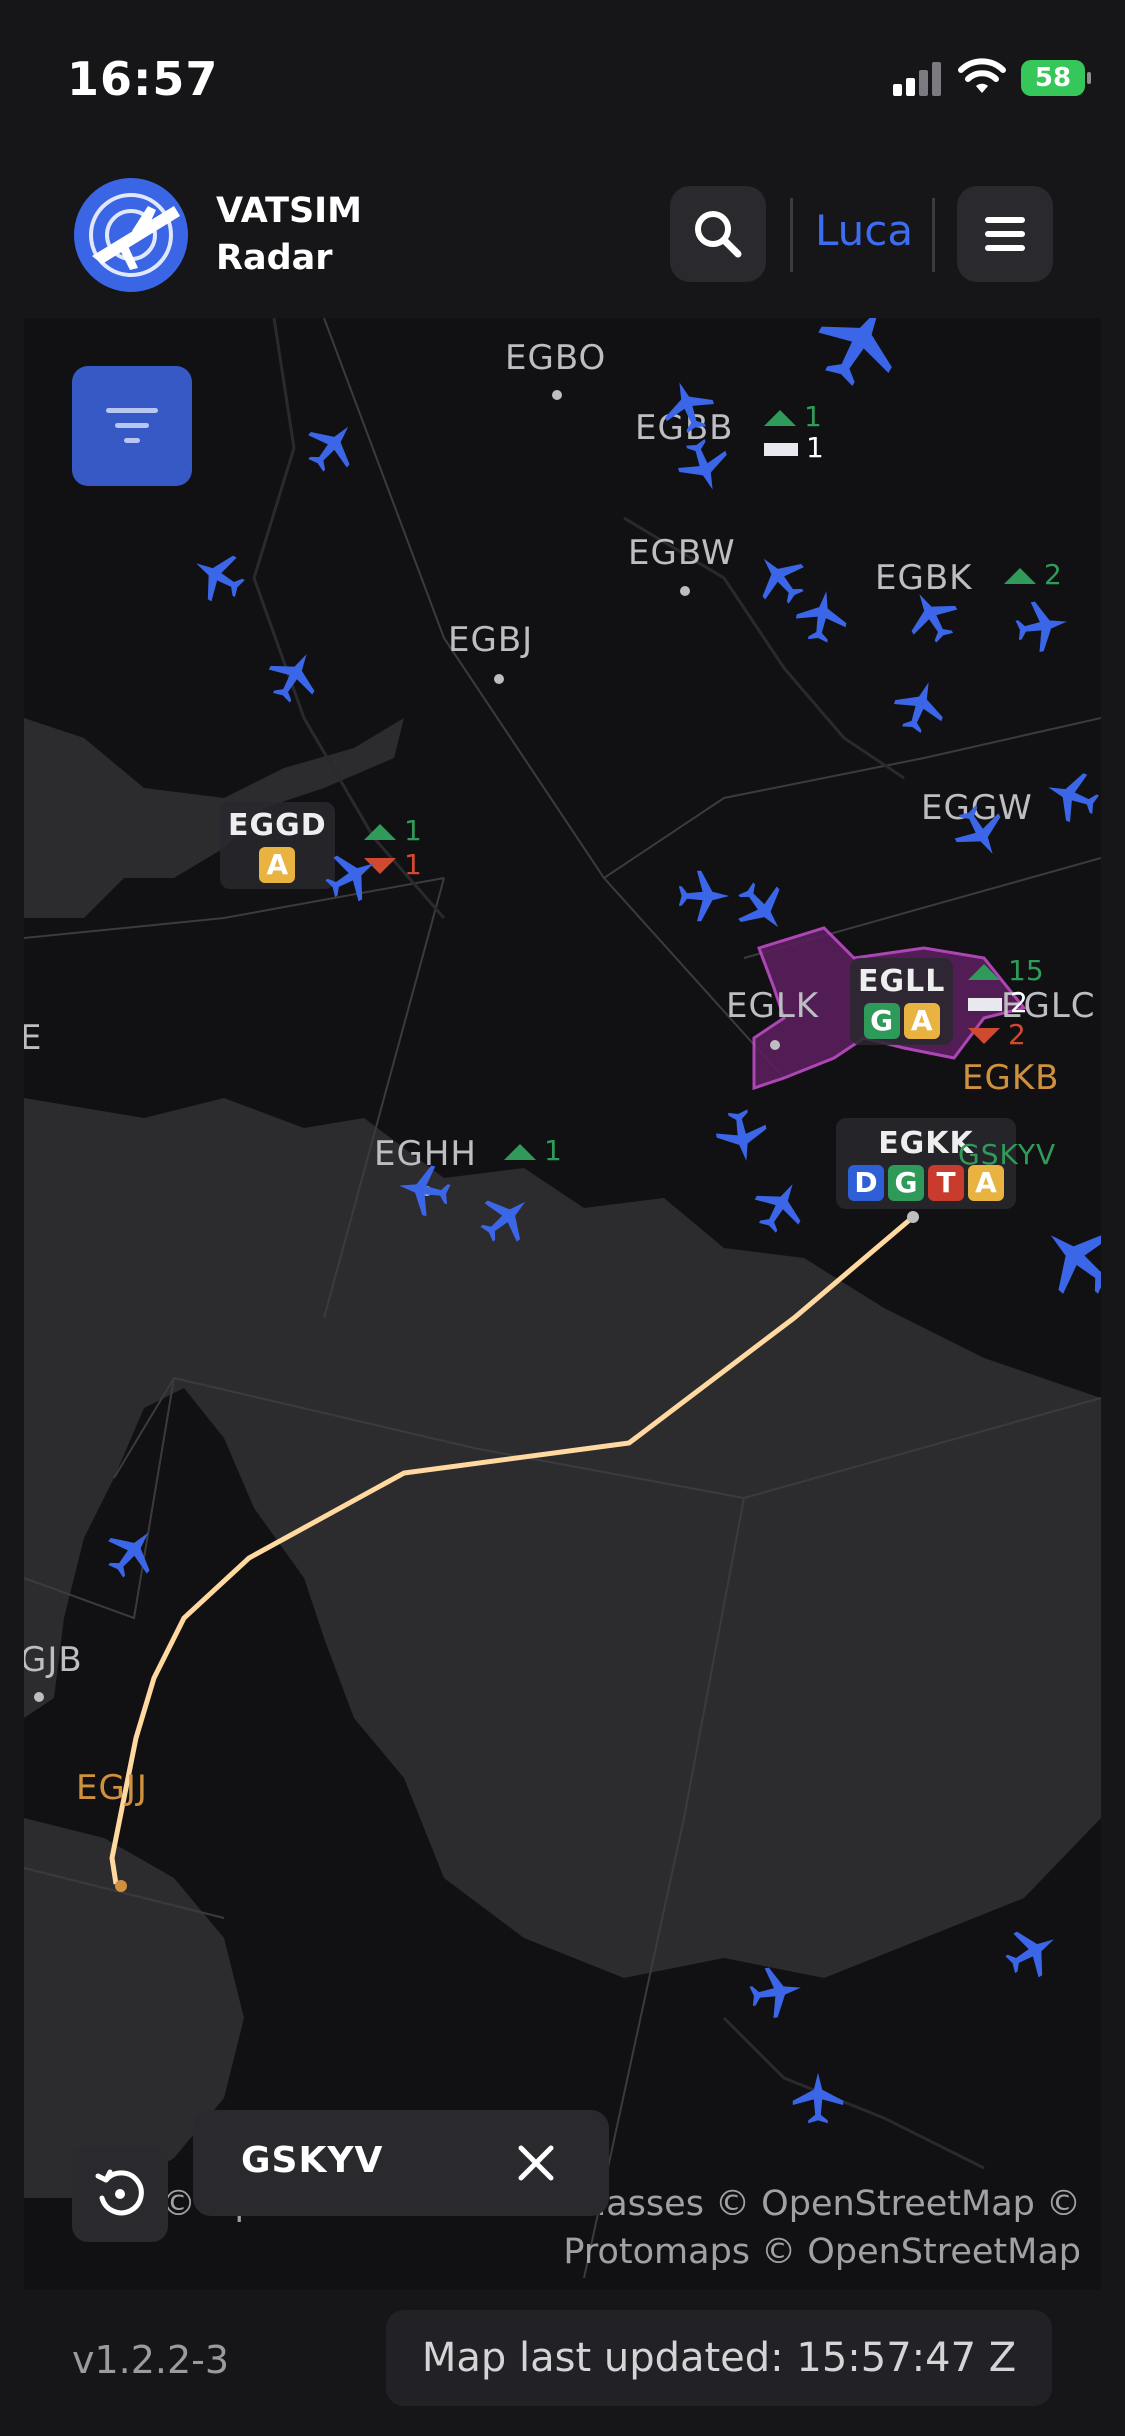 The height and width of the screenshot is (2436, 1125). I want to click on arrivals-count: 2, so click(1033, 574).